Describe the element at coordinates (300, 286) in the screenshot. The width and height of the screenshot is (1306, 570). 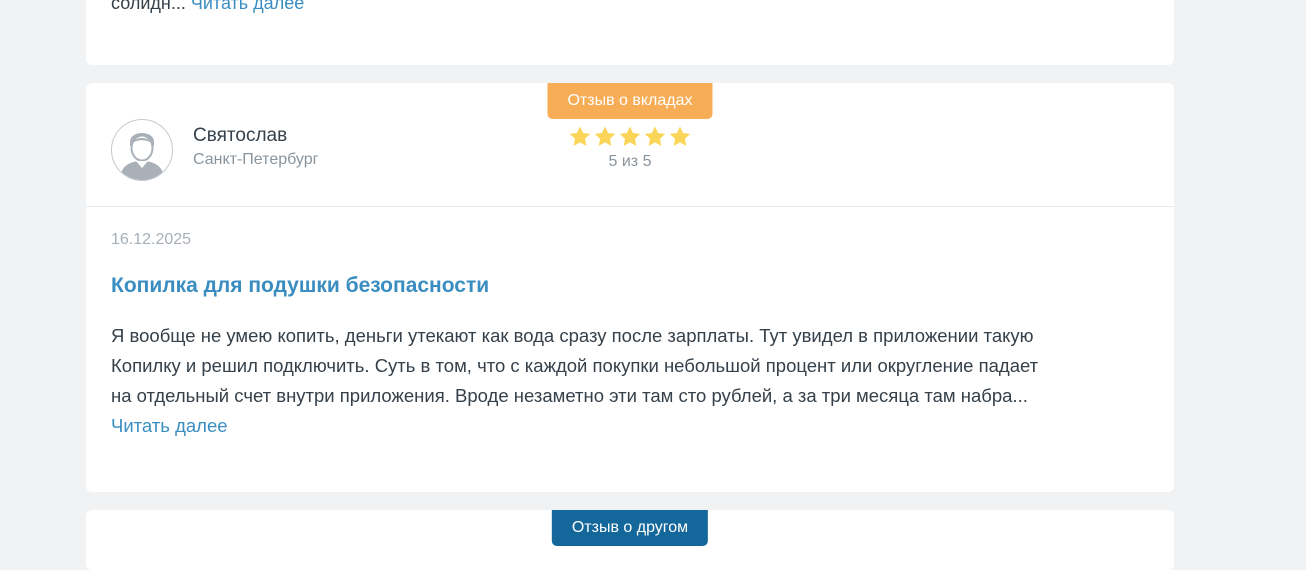
I see `review-title: Копилка для подушки безопасности` at that location.